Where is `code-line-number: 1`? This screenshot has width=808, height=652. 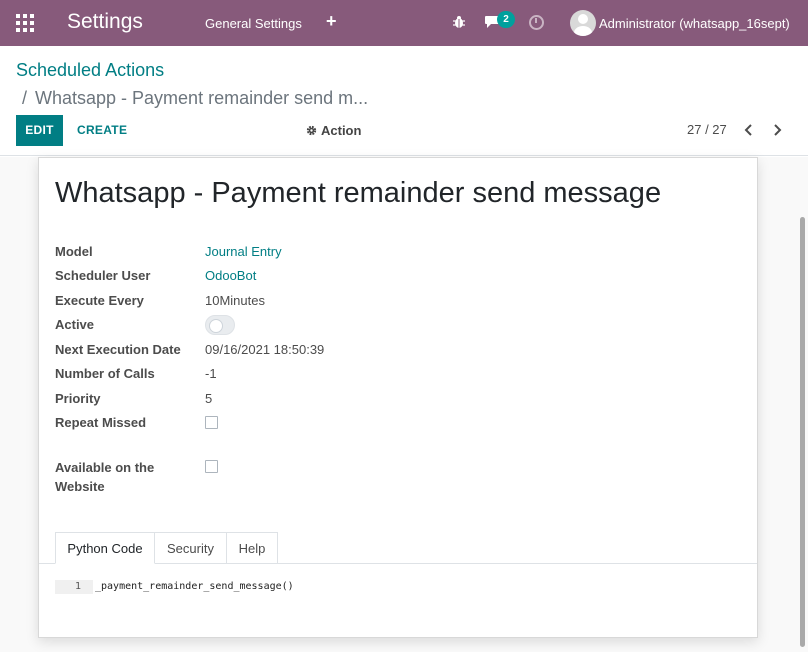
code-line-number: 1 is located at coordinates (74, 587).